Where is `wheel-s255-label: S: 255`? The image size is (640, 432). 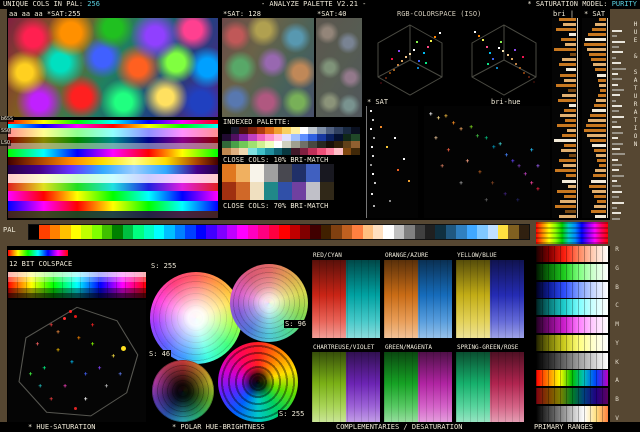 wheel-s255-label: S: 255 is located at coordinates (164, 266).